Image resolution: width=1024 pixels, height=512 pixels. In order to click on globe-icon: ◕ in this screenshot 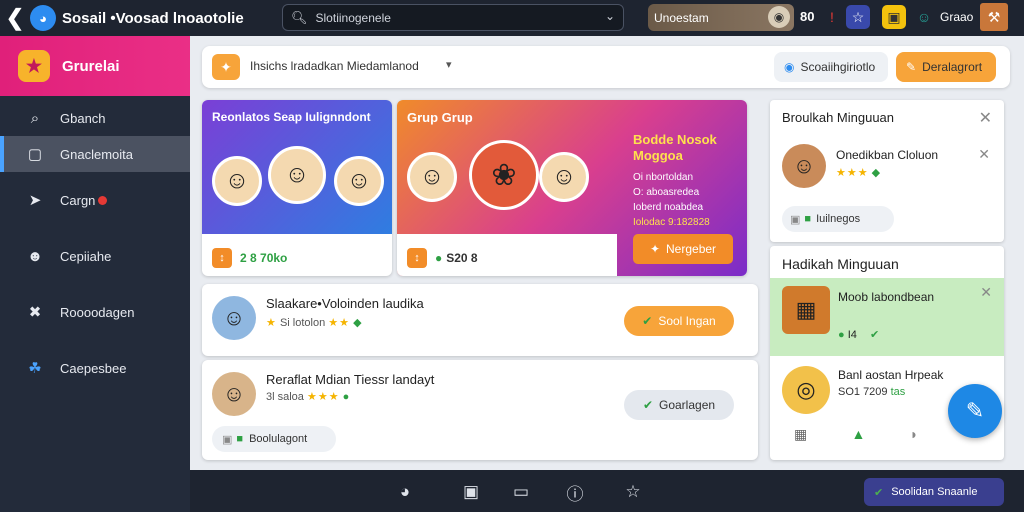, I will do `click(405, 492)`.